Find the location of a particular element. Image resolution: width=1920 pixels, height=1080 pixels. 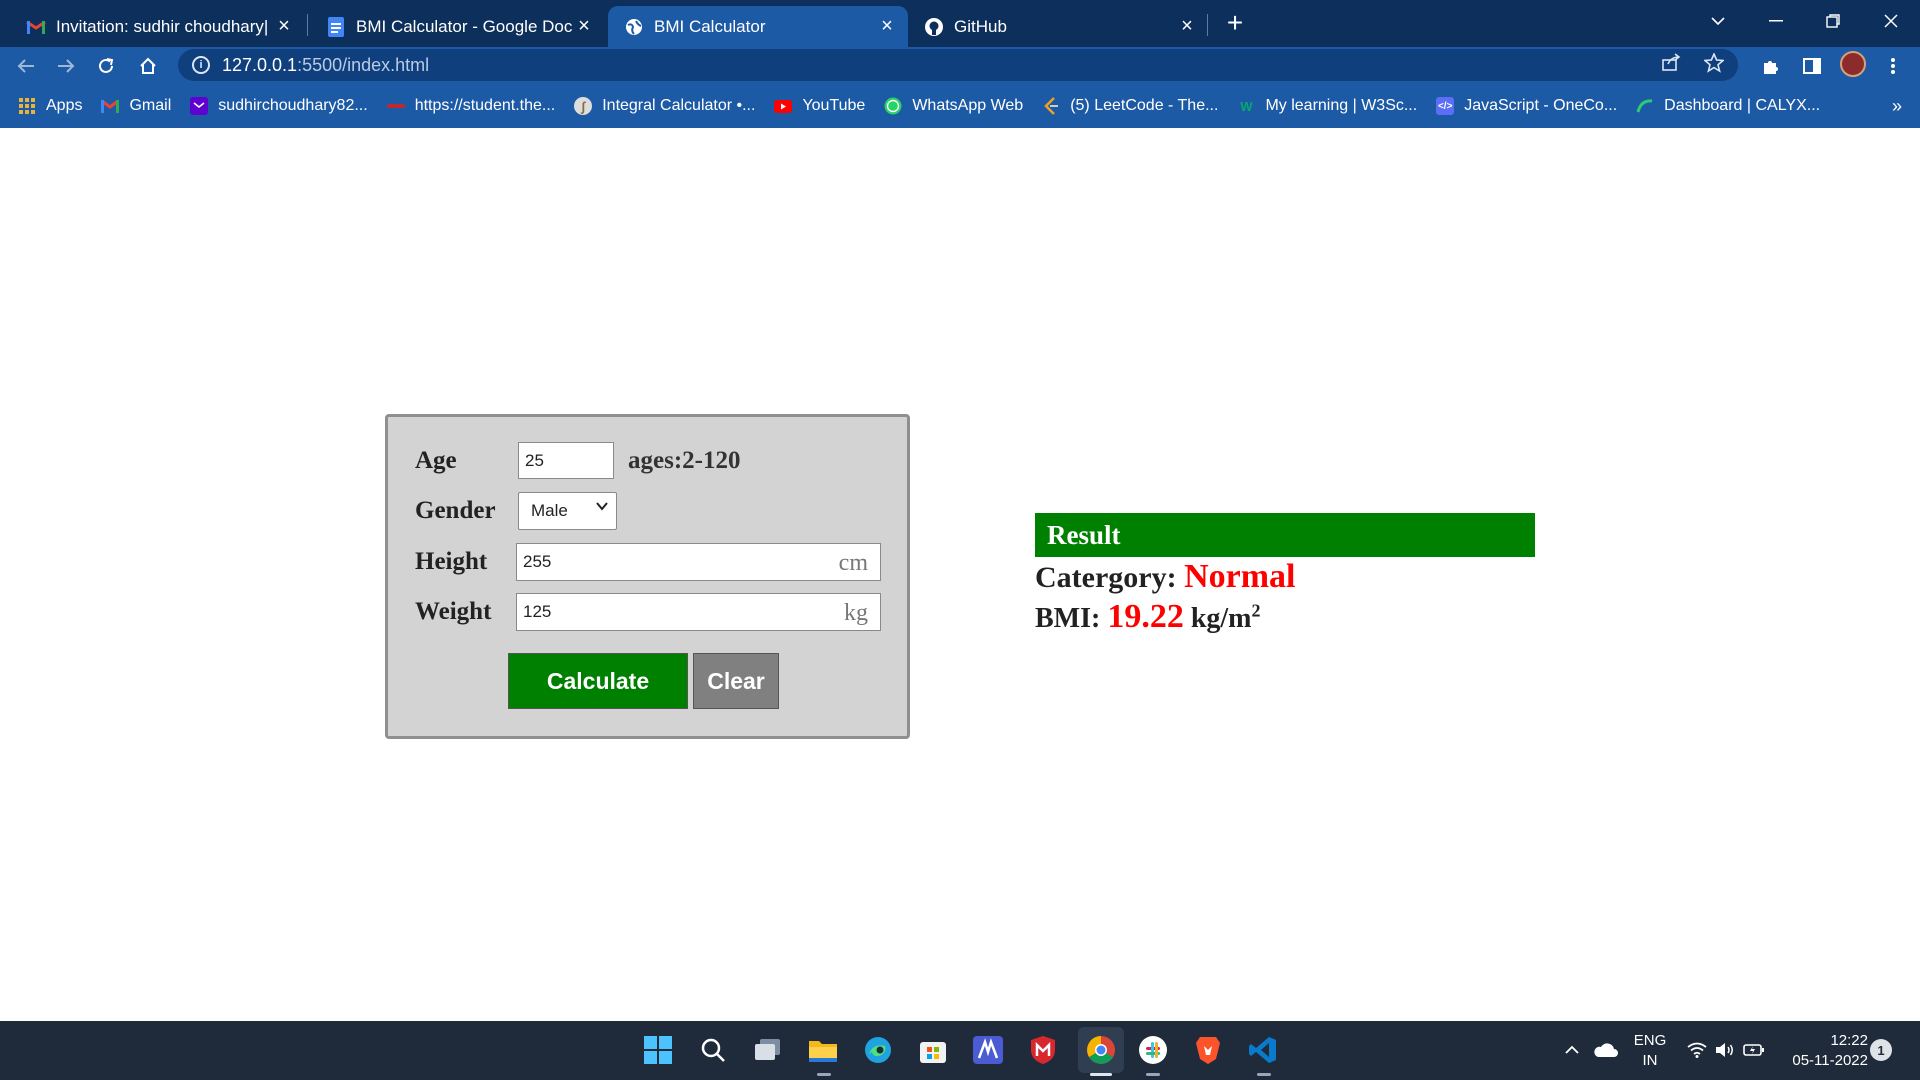

url-path: :5500/index.html is located at coordinates (363, 64).